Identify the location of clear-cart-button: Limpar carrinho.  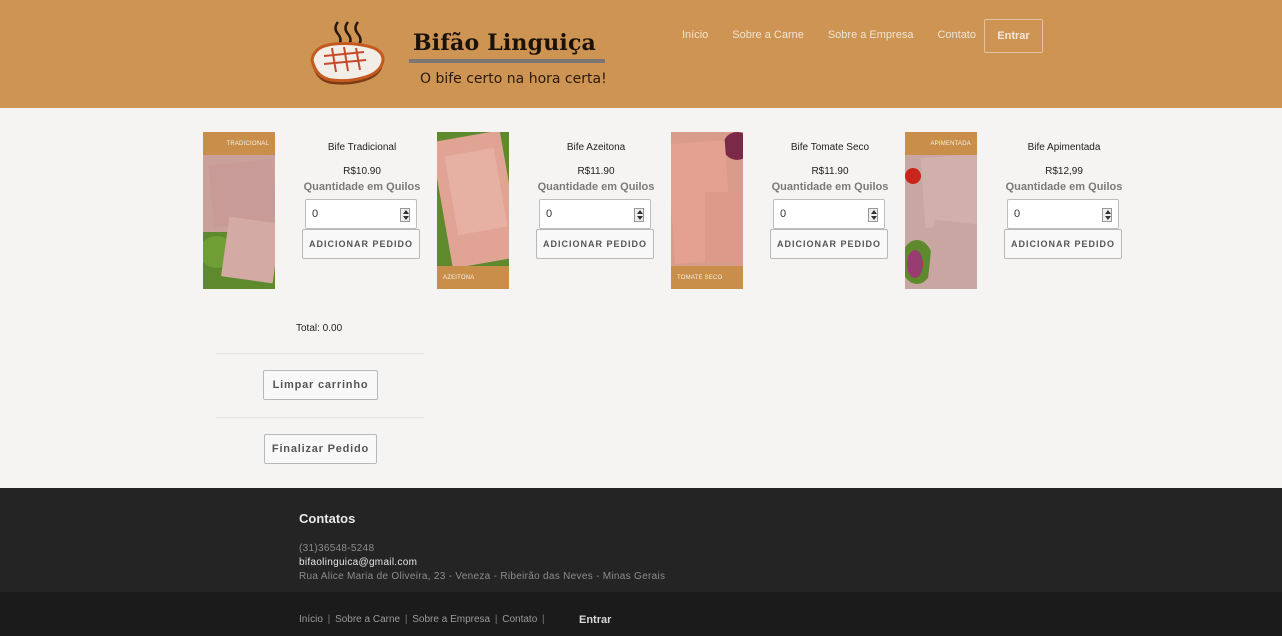
(320, 385).